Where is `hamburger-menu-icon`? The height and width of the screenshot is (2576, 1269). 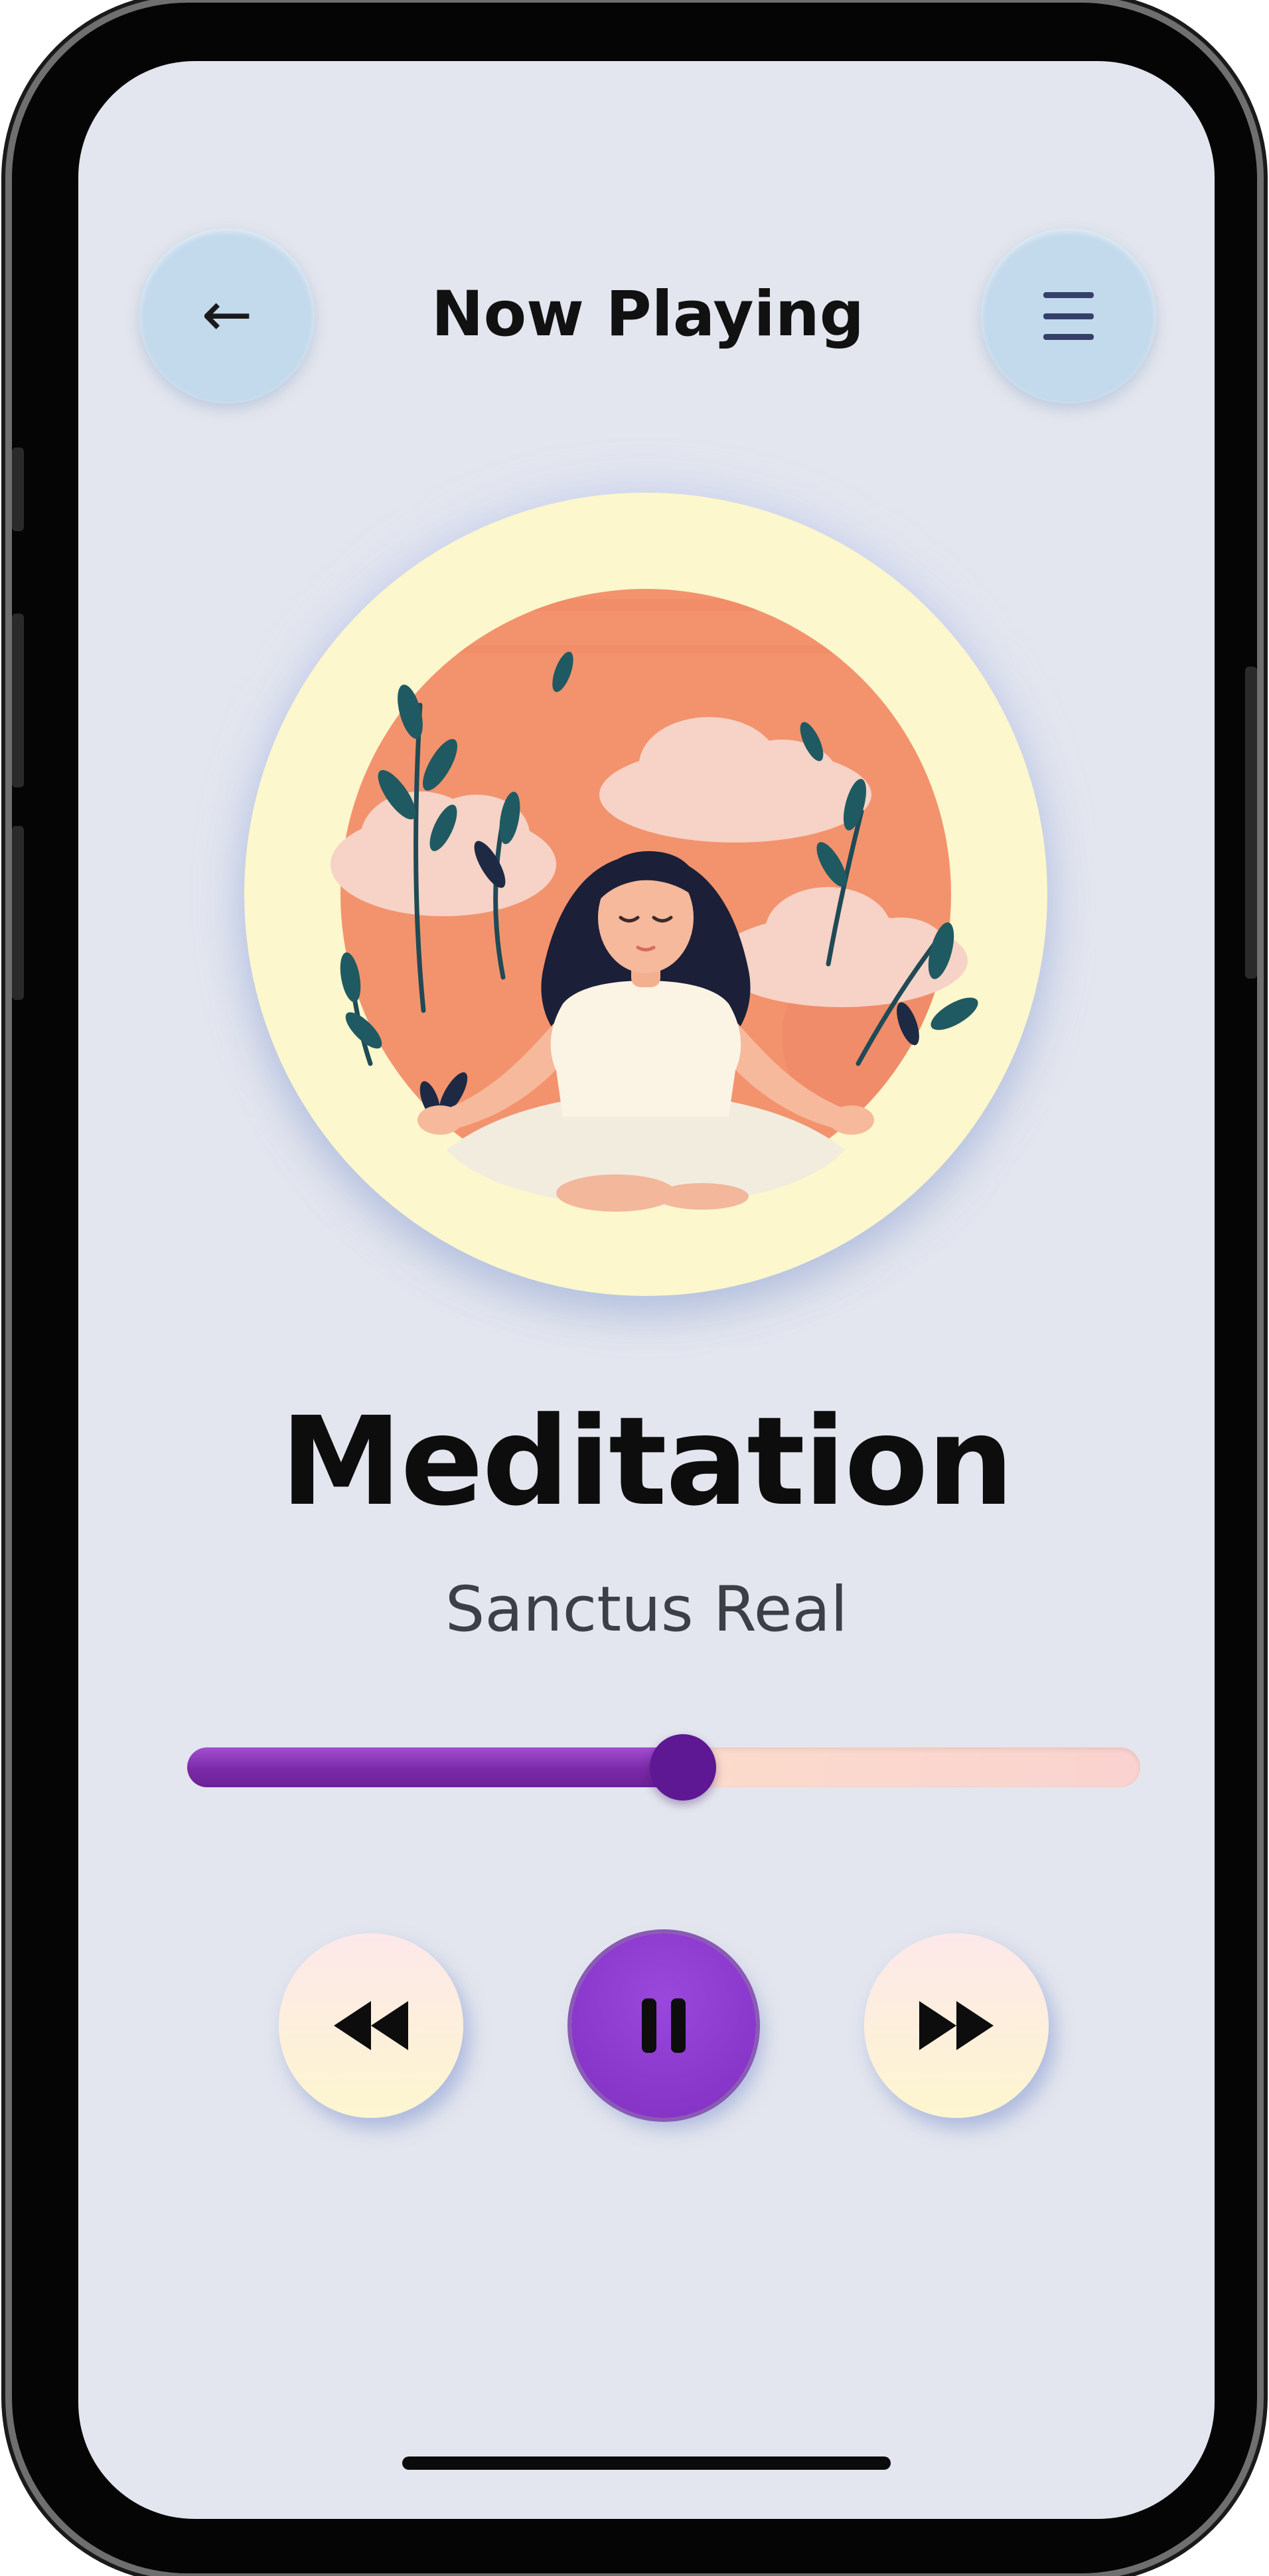 hamburger-menu-icon is located at coordinates (1068, 316).